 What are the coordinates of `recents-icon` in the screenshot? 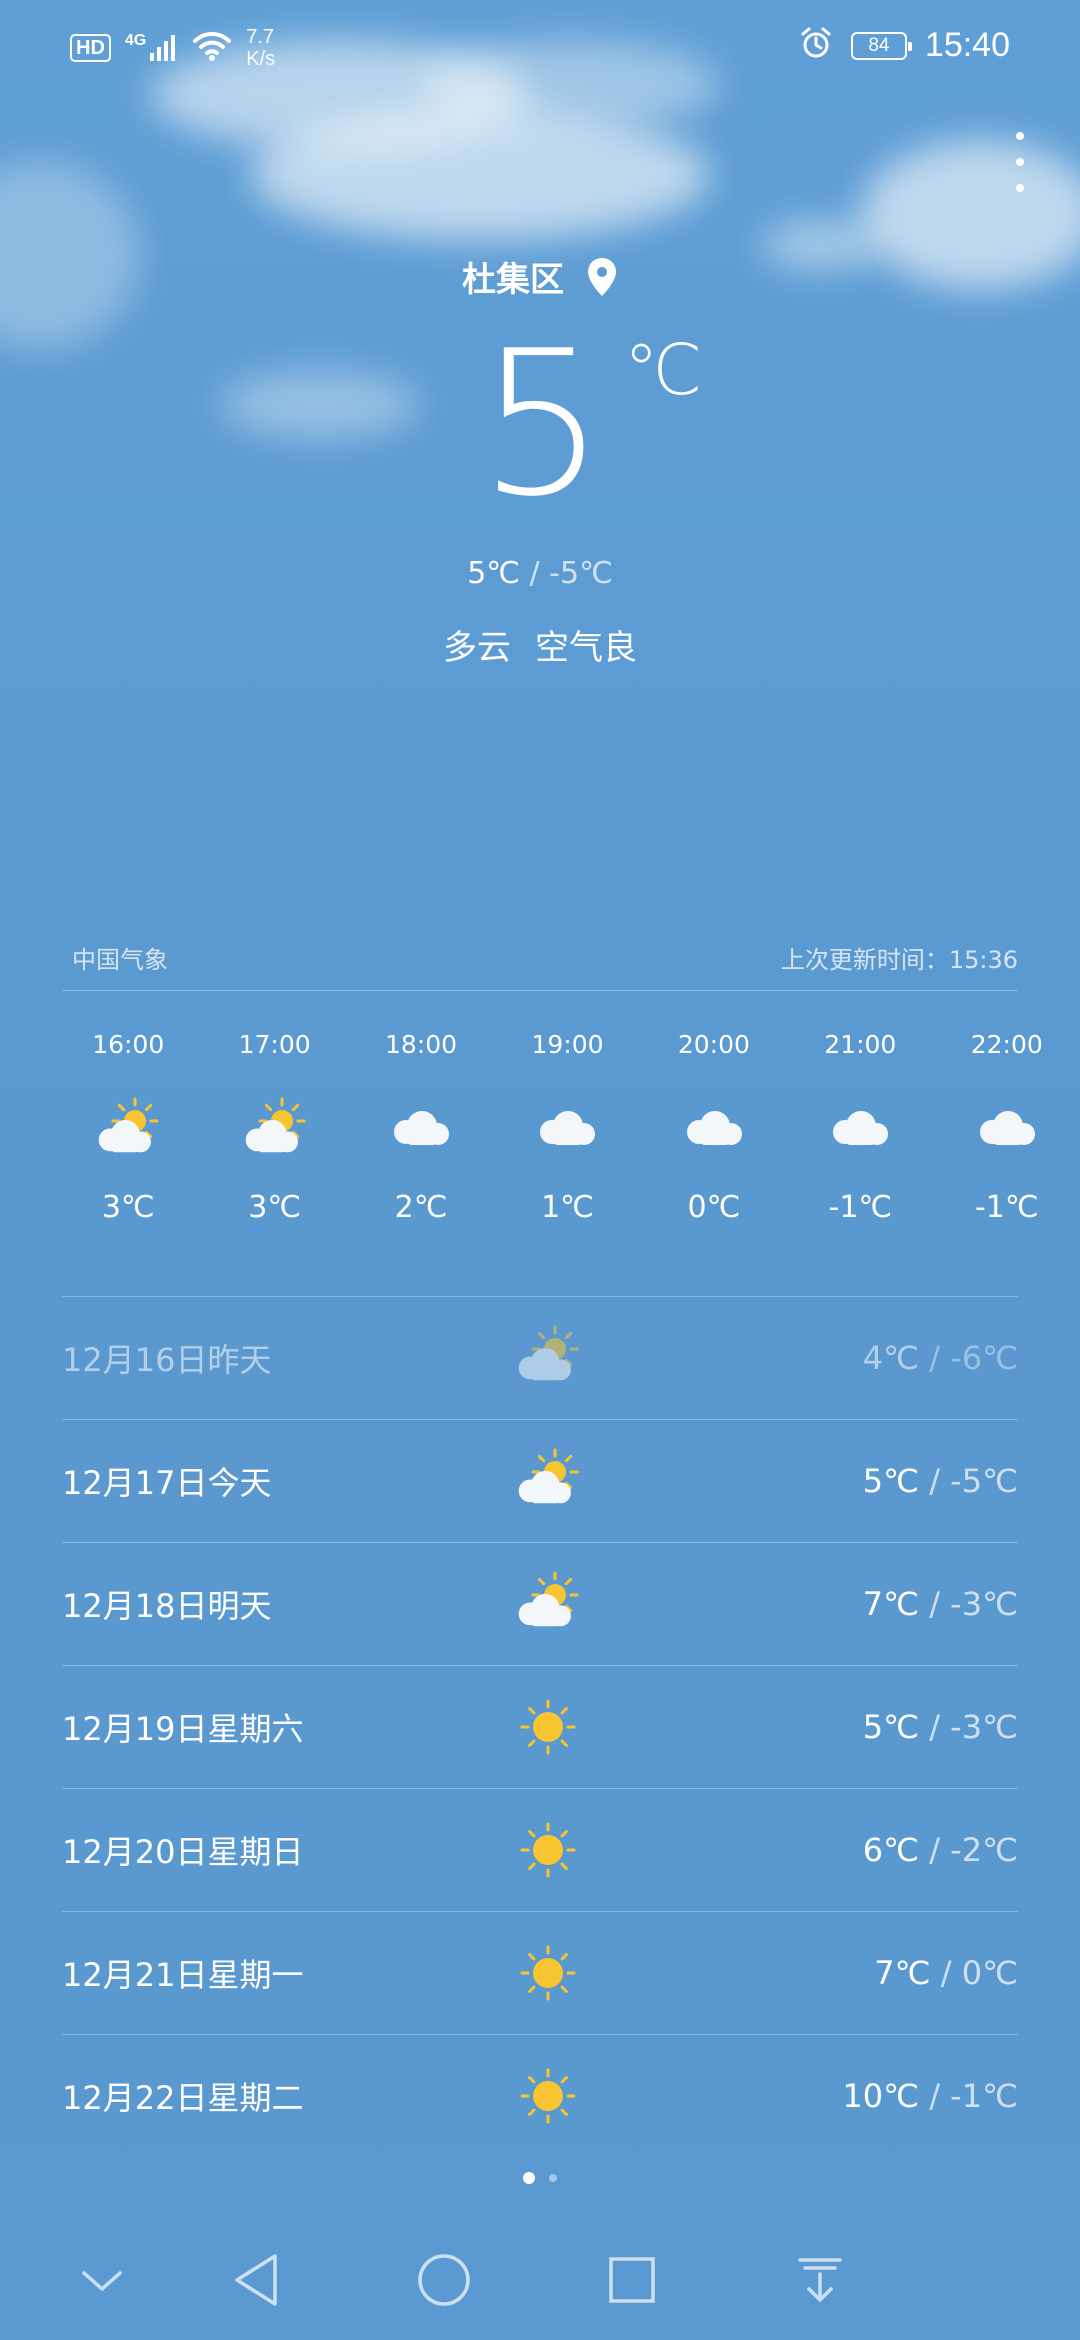 It's located at (632, 2280).